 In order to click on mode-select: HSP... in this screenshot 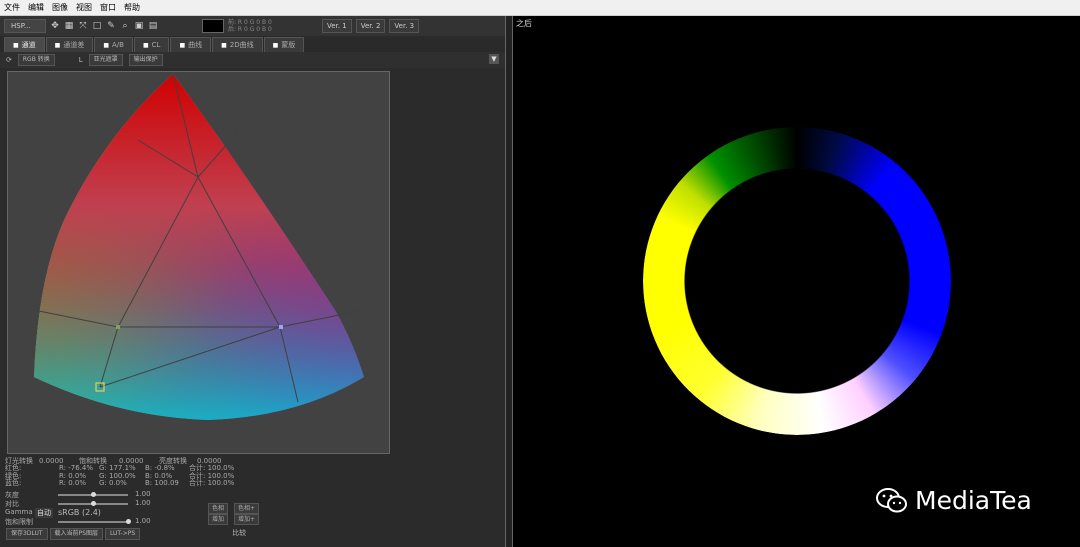, I will do `click(25, 26)`.